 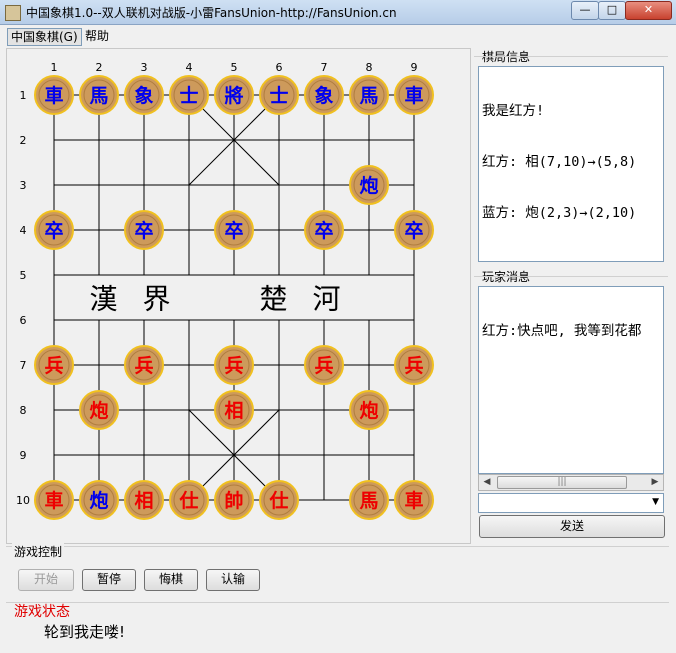 I want to click on river-text-right: 楚 河, so click(x=304, y=299).